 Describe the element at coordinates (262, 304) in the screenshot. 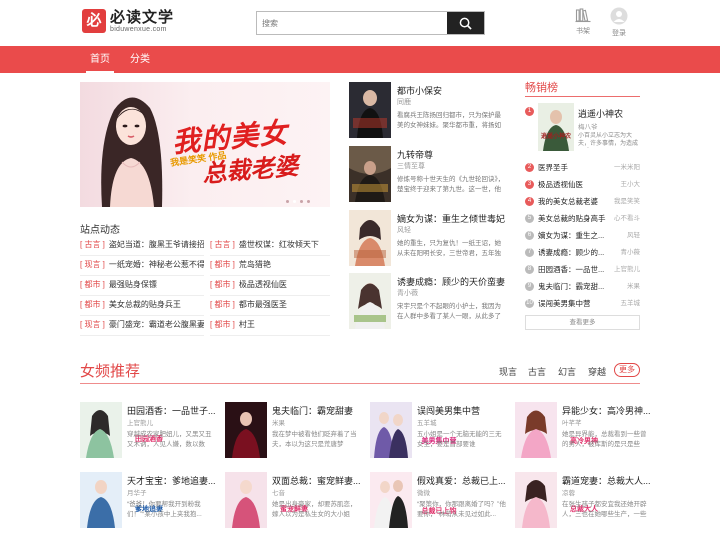

I see `news-text: 都市最强医圣` at that location.